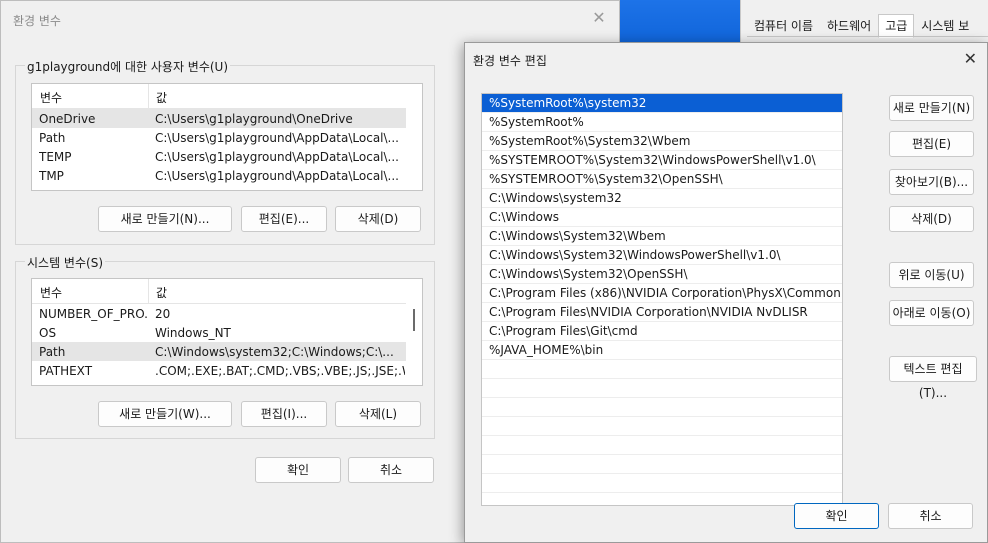 The width and height of the screenshot is (988, 543). I want to click on system-delete-button: 삭제(L), so click(378, 414).